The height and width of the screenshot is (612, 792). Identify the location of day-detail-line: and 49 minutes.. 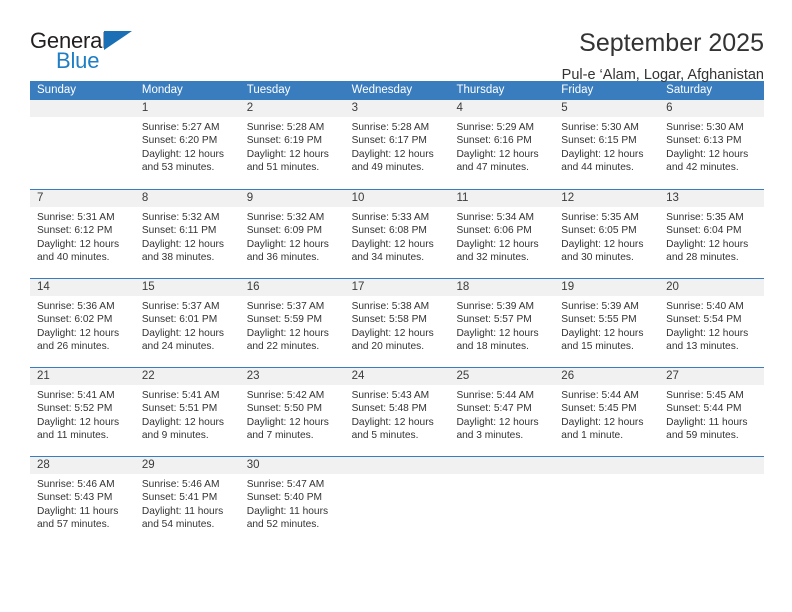
(388, 168).